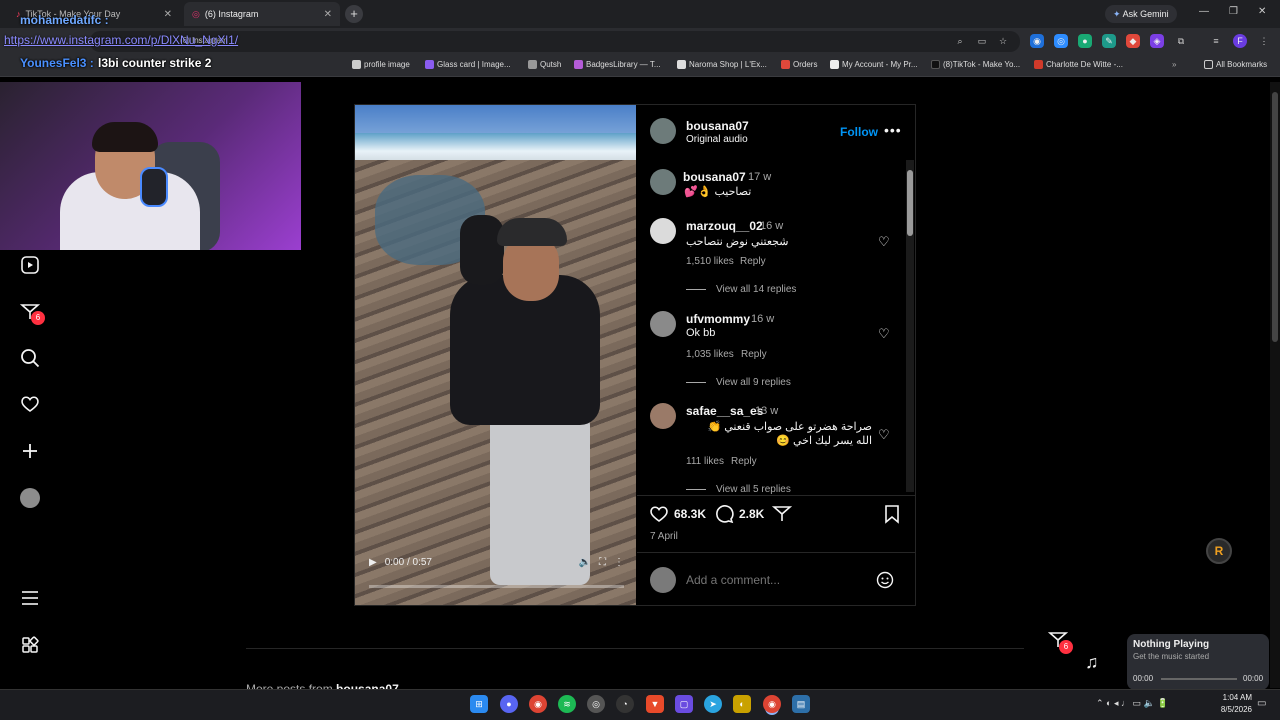 This screenshot has height=720, width=1280. Describe the element at coordinates (1233, 11) in the screenshot. I see `maximize-button: ❐` at that location.